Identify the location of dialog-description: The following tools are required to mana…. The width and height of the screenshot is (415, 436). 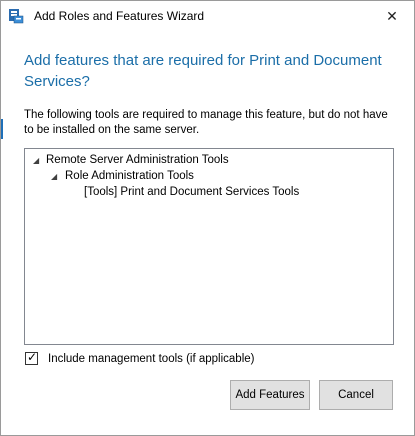
(206, 122).